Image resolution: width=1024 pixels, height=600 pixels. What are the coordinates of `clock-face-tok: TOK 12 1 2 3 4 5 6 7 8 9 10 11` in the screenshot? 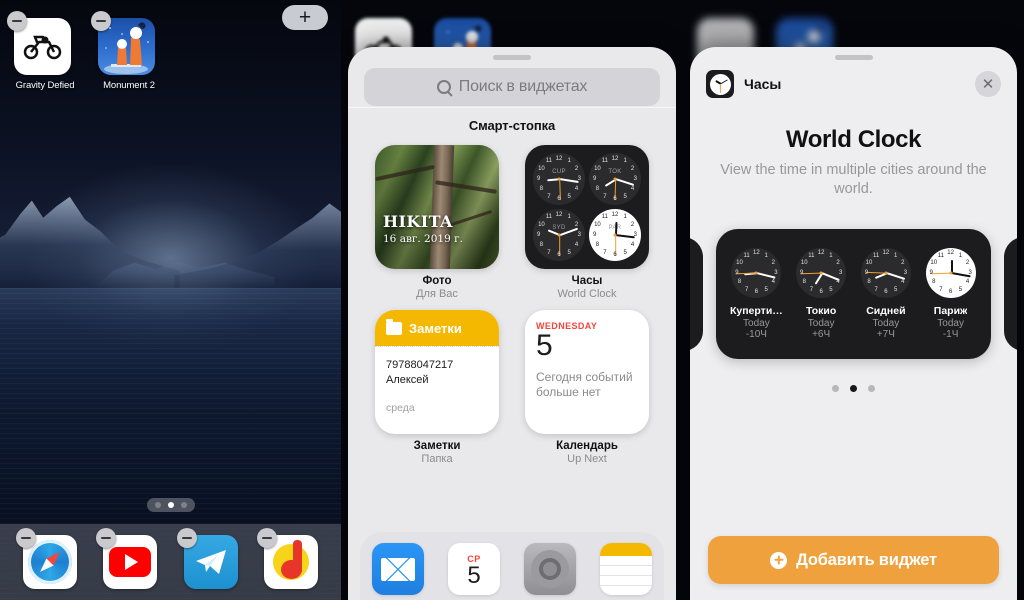 It's located at (615, 179).